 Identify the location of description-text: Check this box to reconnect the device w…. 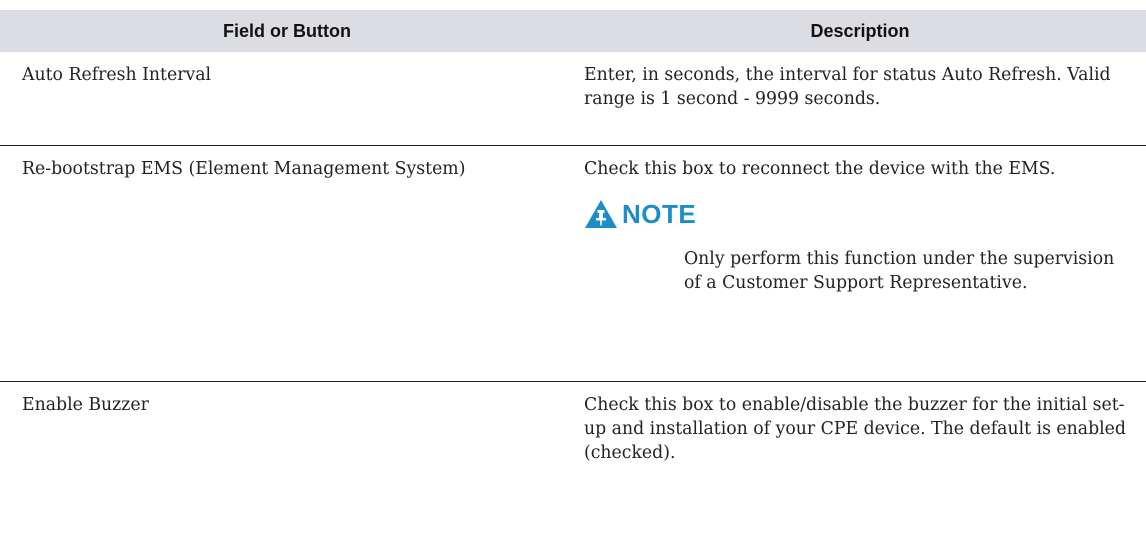
(820, 169).